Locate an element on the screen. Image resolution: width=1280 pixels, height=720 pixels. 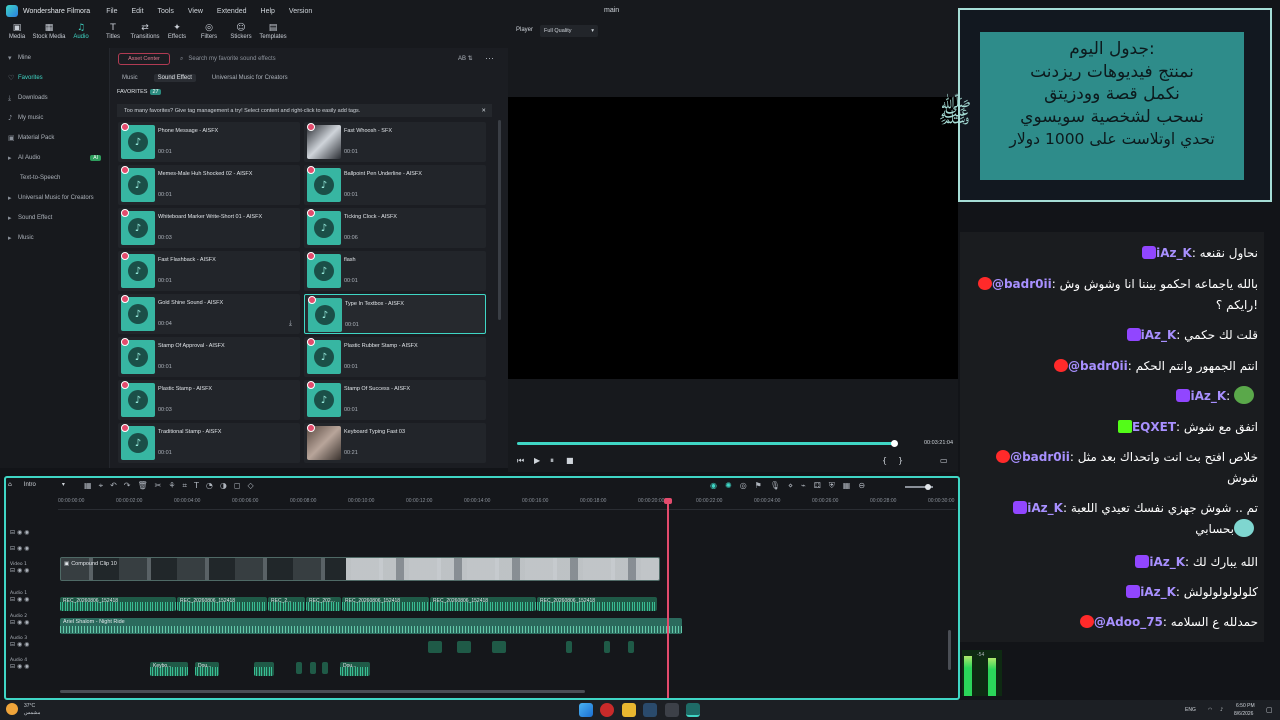
zoom-slider is located at coordinates (919, 487).